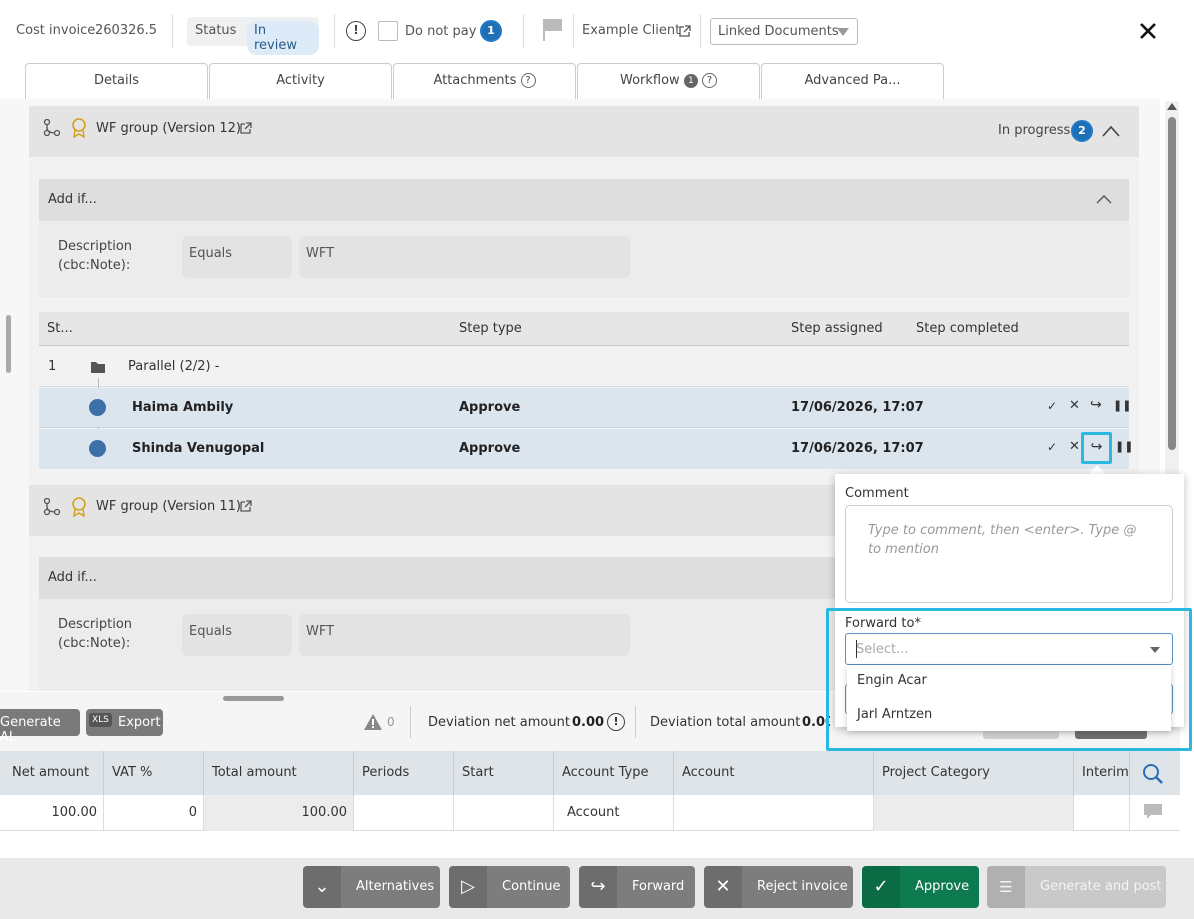 This screenshot has width=1194, height=919. Describe the element at coordinates (974, 773) in the screenshot. I see `col-project-category: Project Category` at that location.